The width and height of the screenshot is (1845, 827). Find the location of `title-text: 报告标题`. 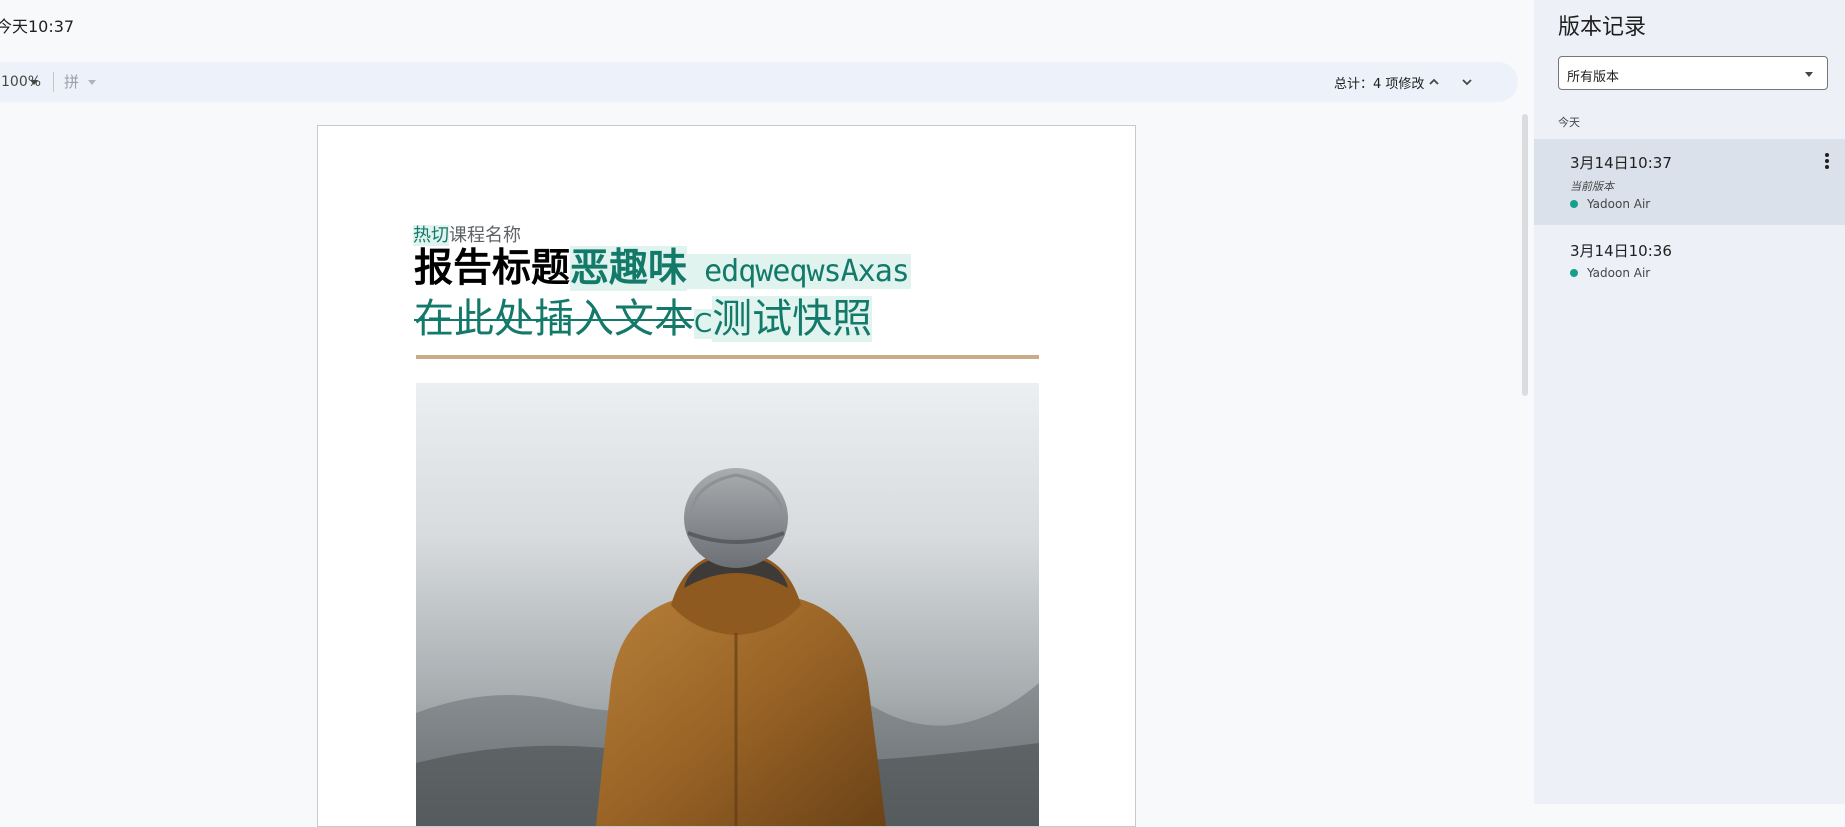

title-text: 报告标题 is located at coordinates (492, 268).